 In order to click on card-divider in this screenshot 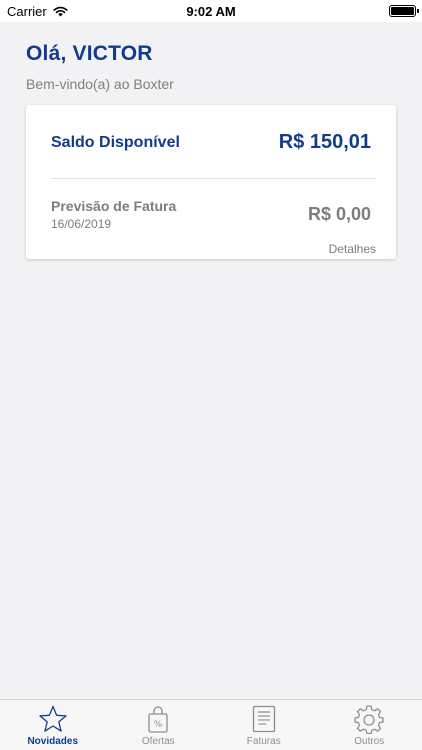, I will do `click(213, 178)`.